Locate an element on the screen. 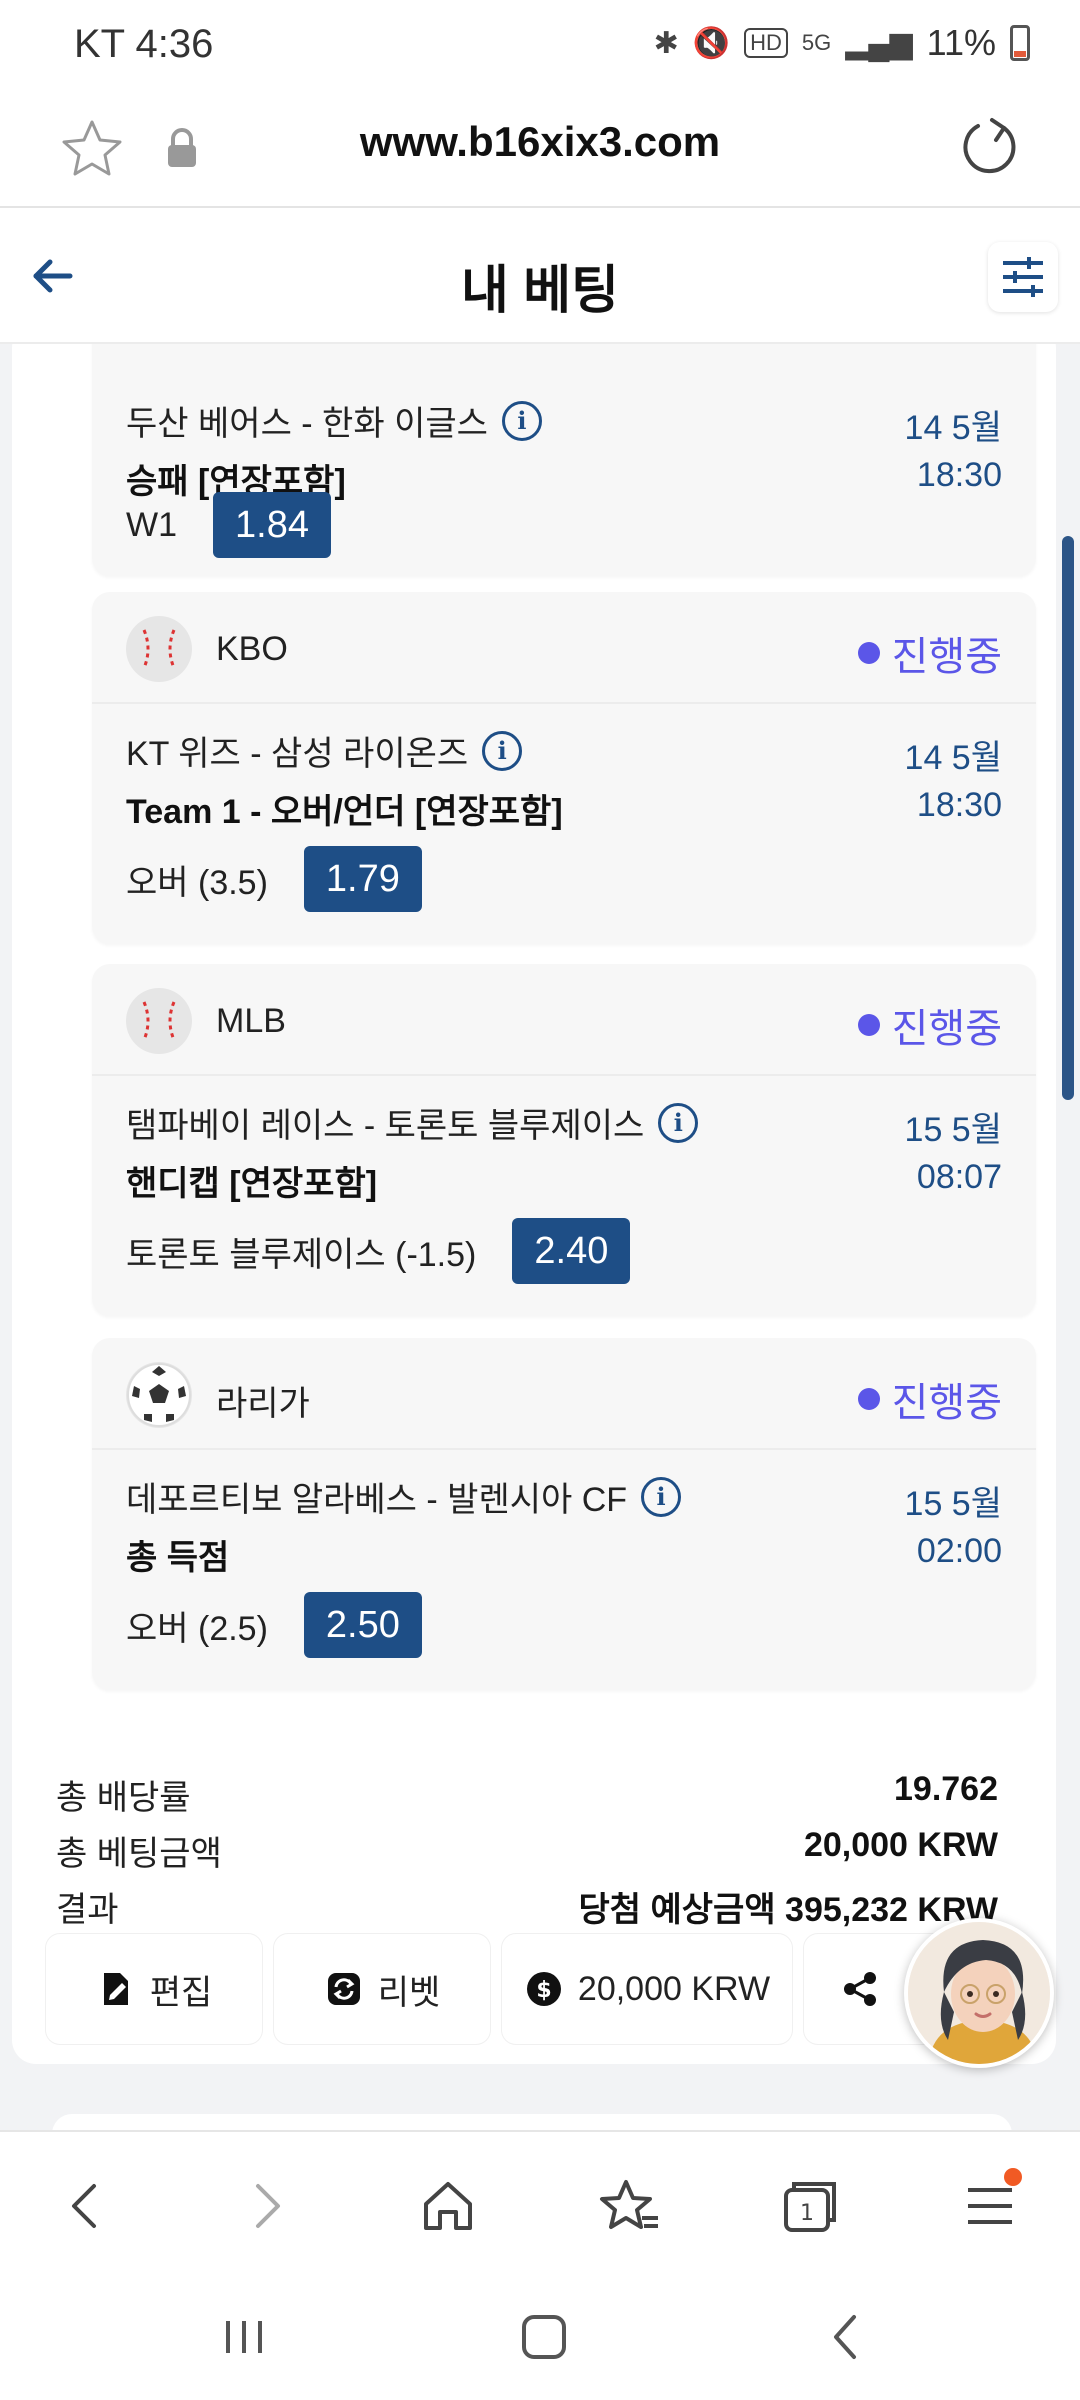 The image size is (1080, 2400). tabs-icon: 1 is located at coordinates (810, 2207).